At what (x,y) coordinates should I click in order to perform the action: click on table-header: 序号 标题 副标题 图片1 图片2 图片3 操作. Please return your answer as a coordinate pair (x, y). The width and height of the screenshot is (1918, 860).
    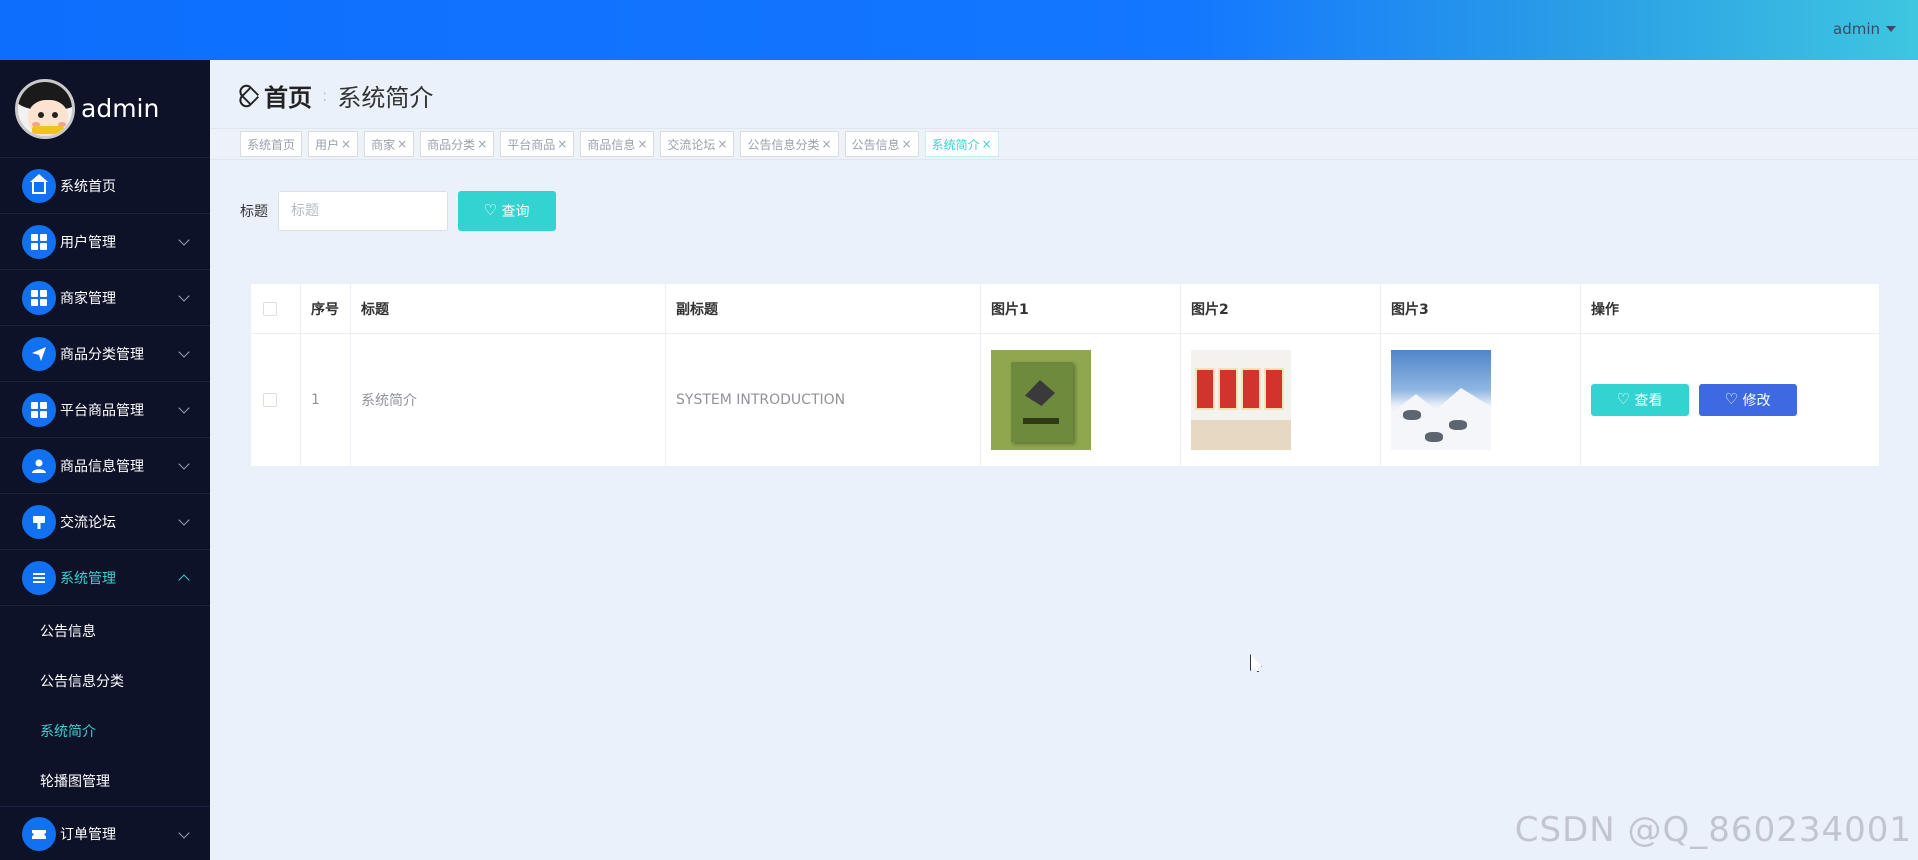
    Looking at the image, I should click on (1065, 309).